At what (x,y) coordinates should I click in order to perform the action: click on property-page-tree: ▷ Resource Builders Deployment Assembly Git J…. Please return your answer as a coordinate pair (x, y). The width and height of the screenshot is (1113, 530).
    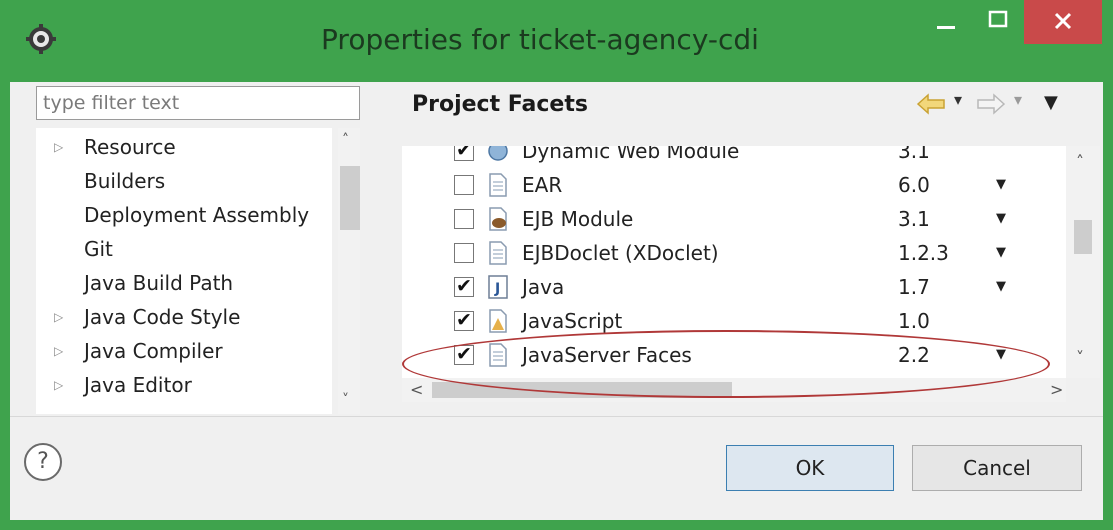
    Looking at the image, I should click on (184, 271).